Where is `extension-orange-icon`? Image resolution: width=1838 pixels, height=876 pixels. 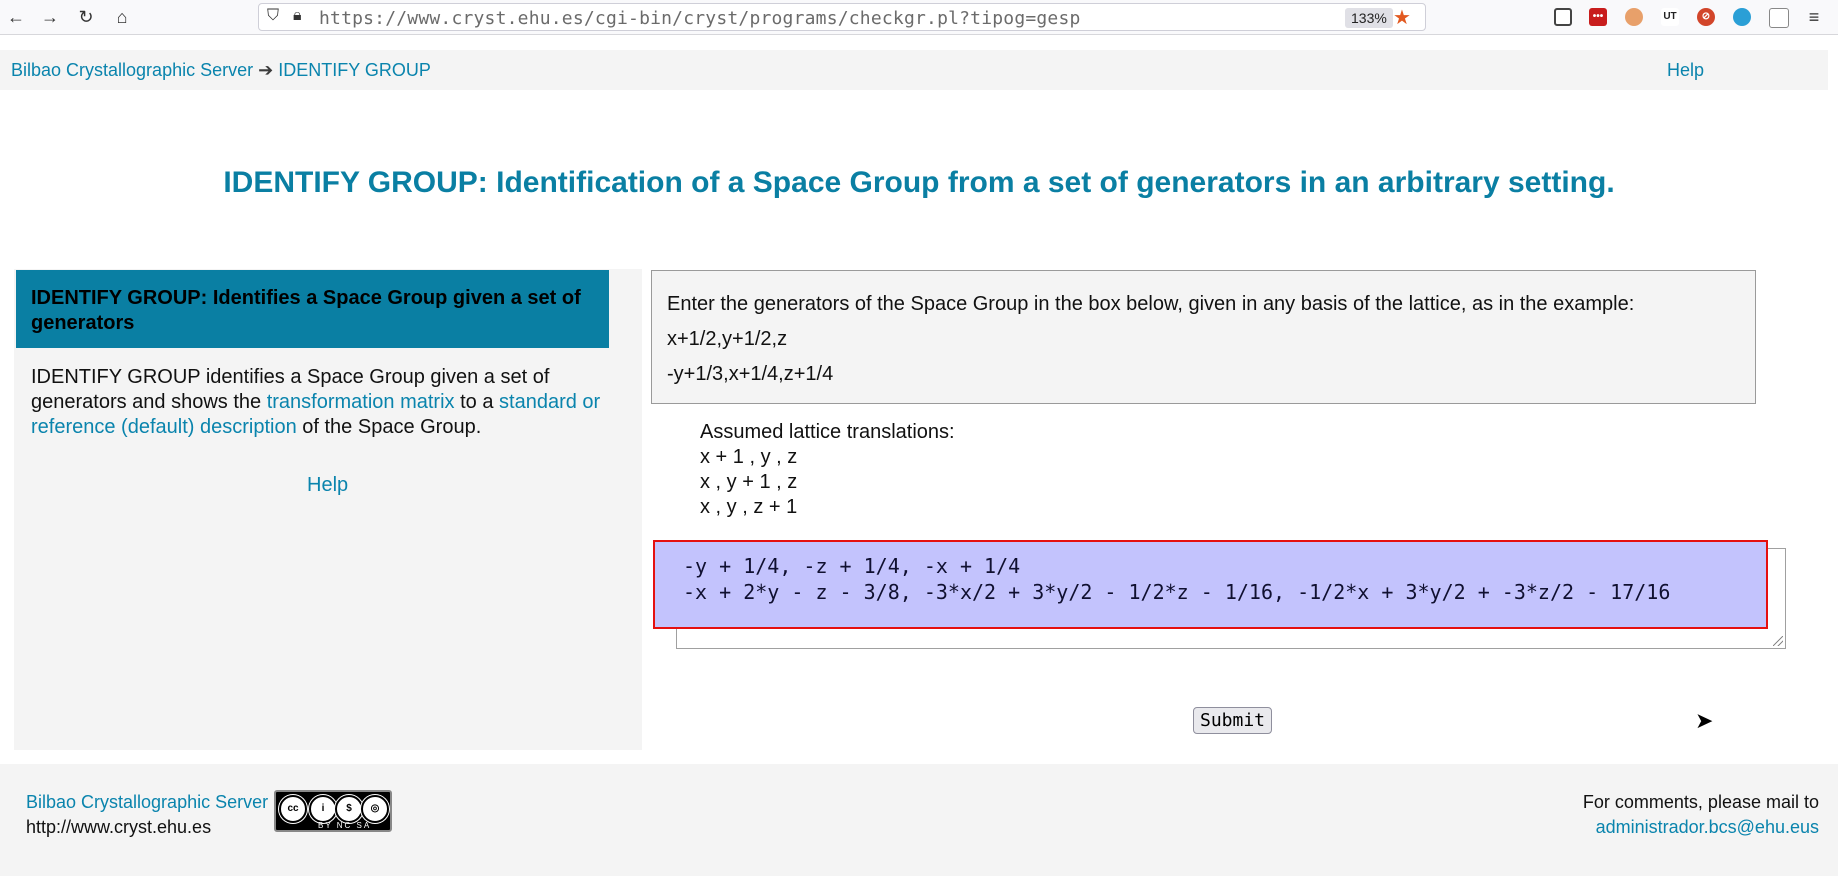
extension-orange-icon is located at coordinates (1634, 17).